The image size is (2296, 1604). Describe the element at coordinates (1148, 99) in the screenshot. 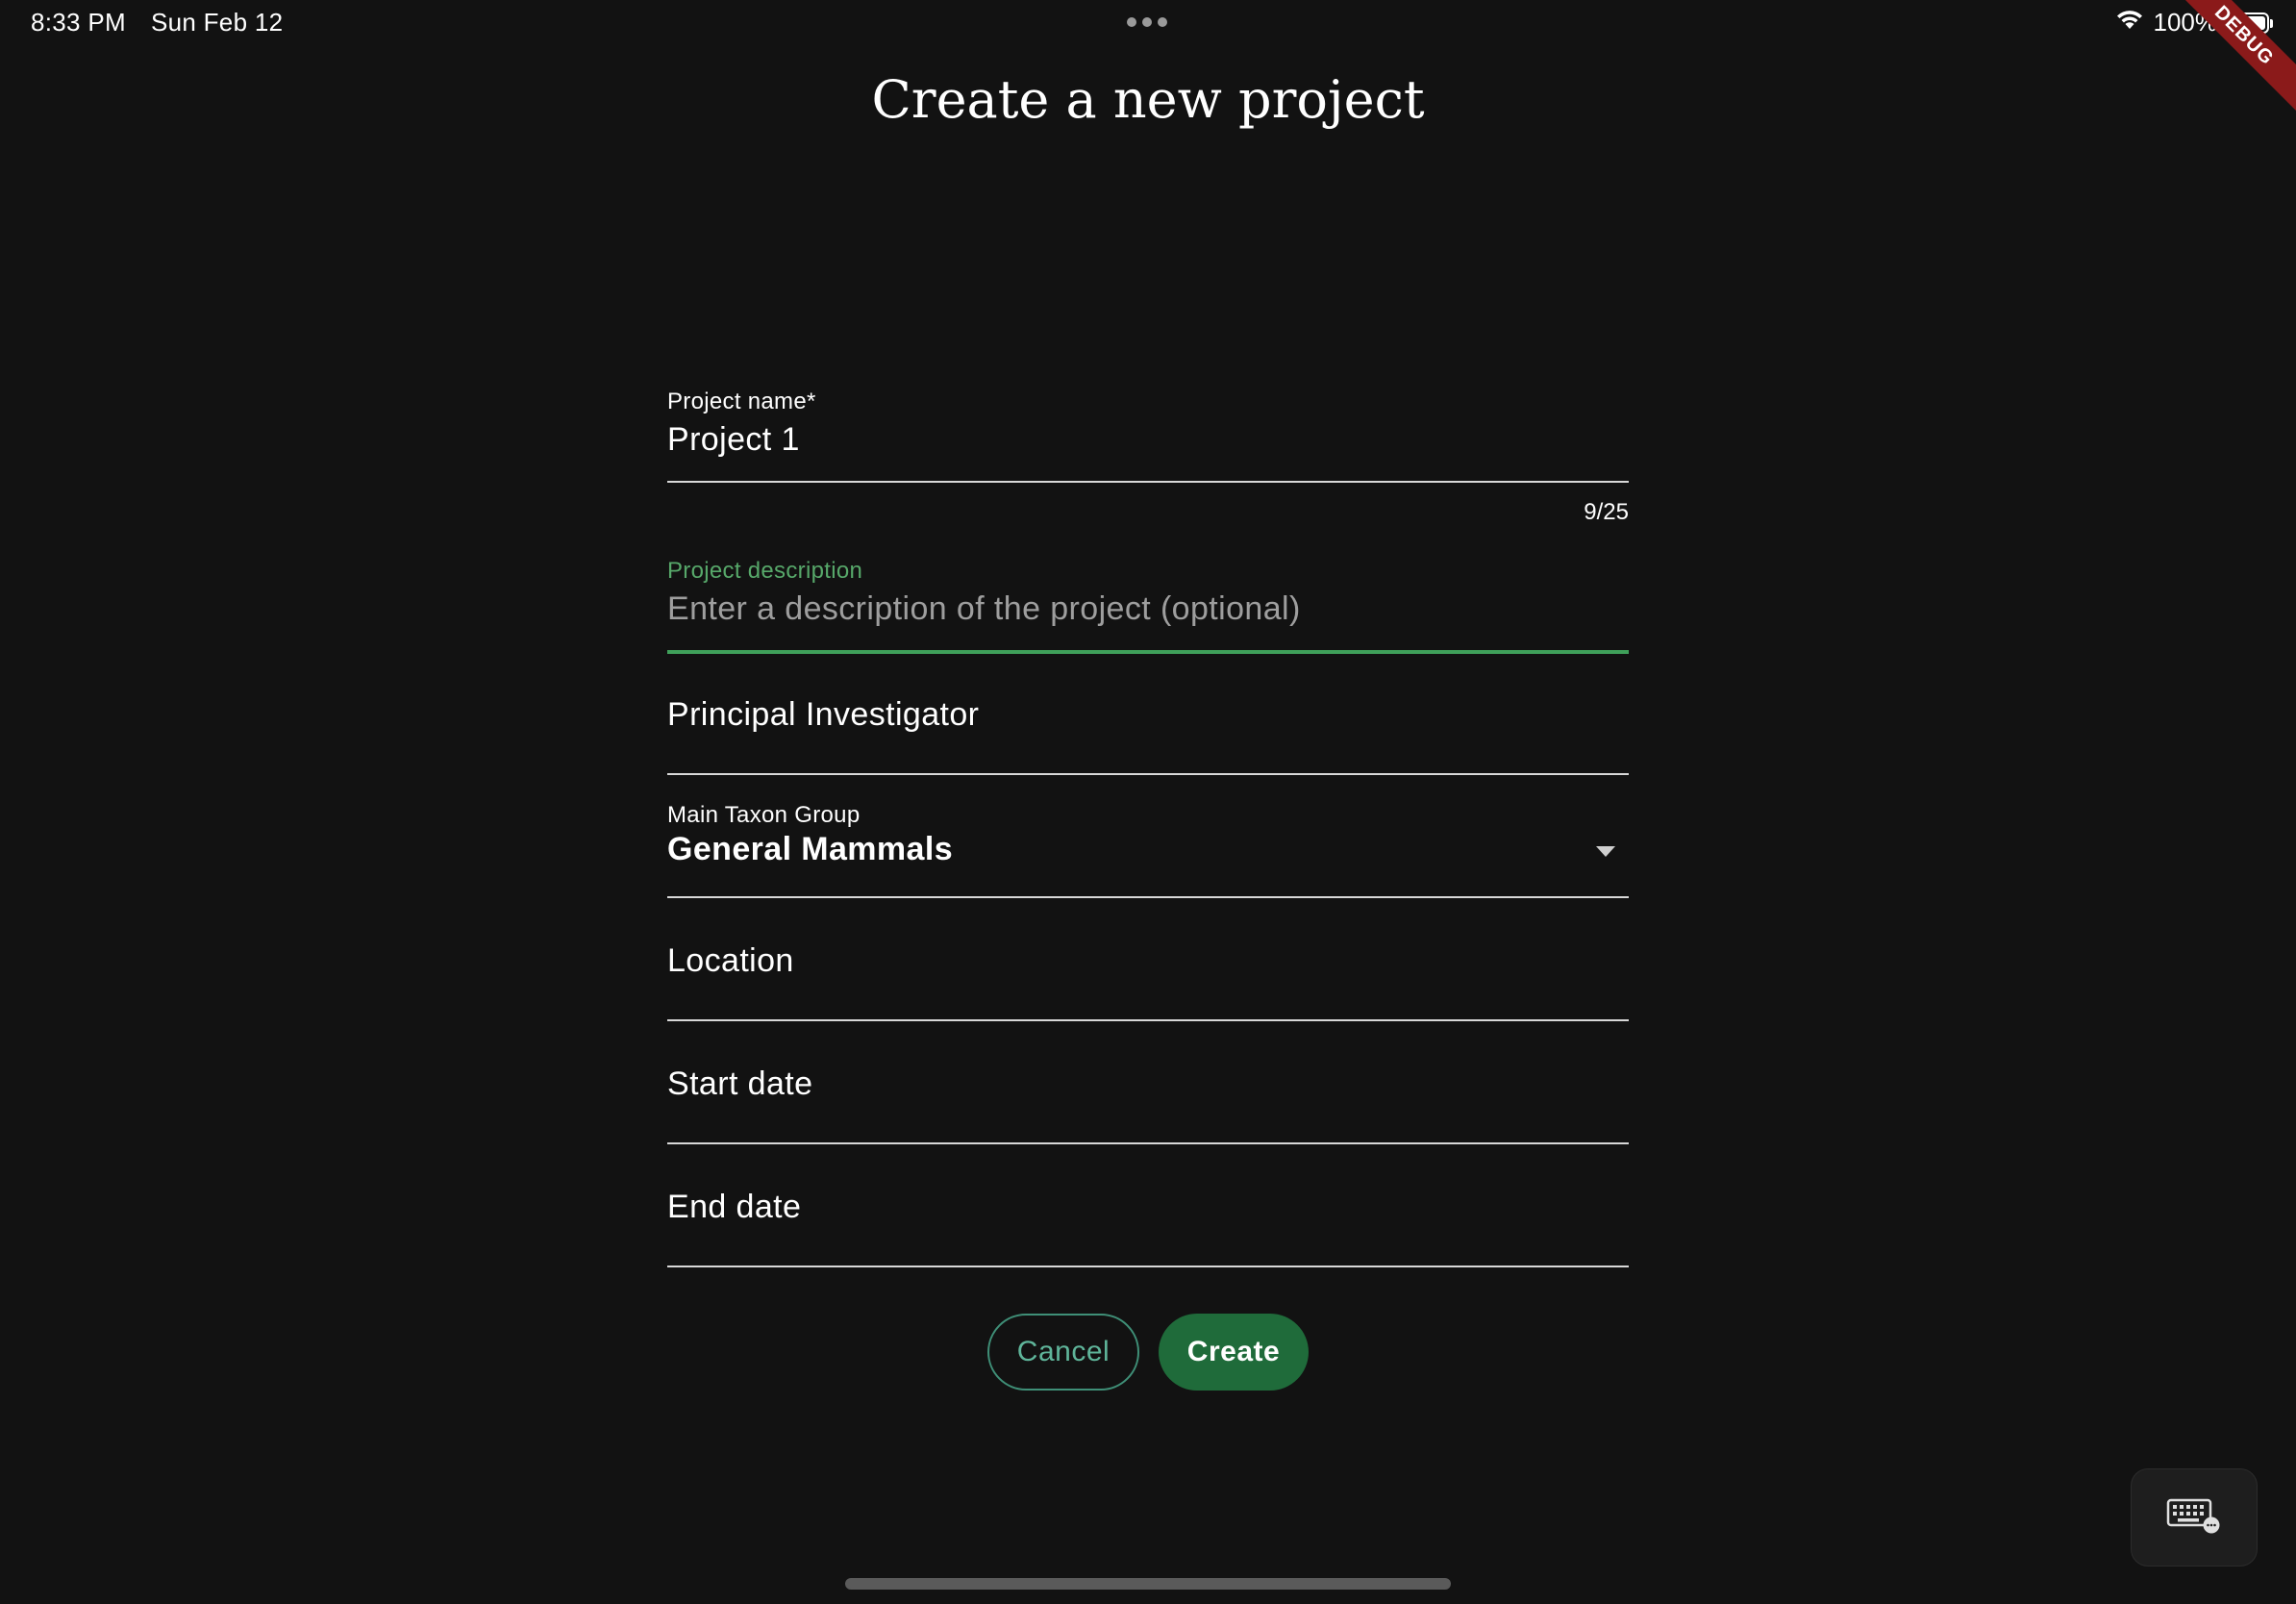

I see `page-title: Create a new project` at that location.